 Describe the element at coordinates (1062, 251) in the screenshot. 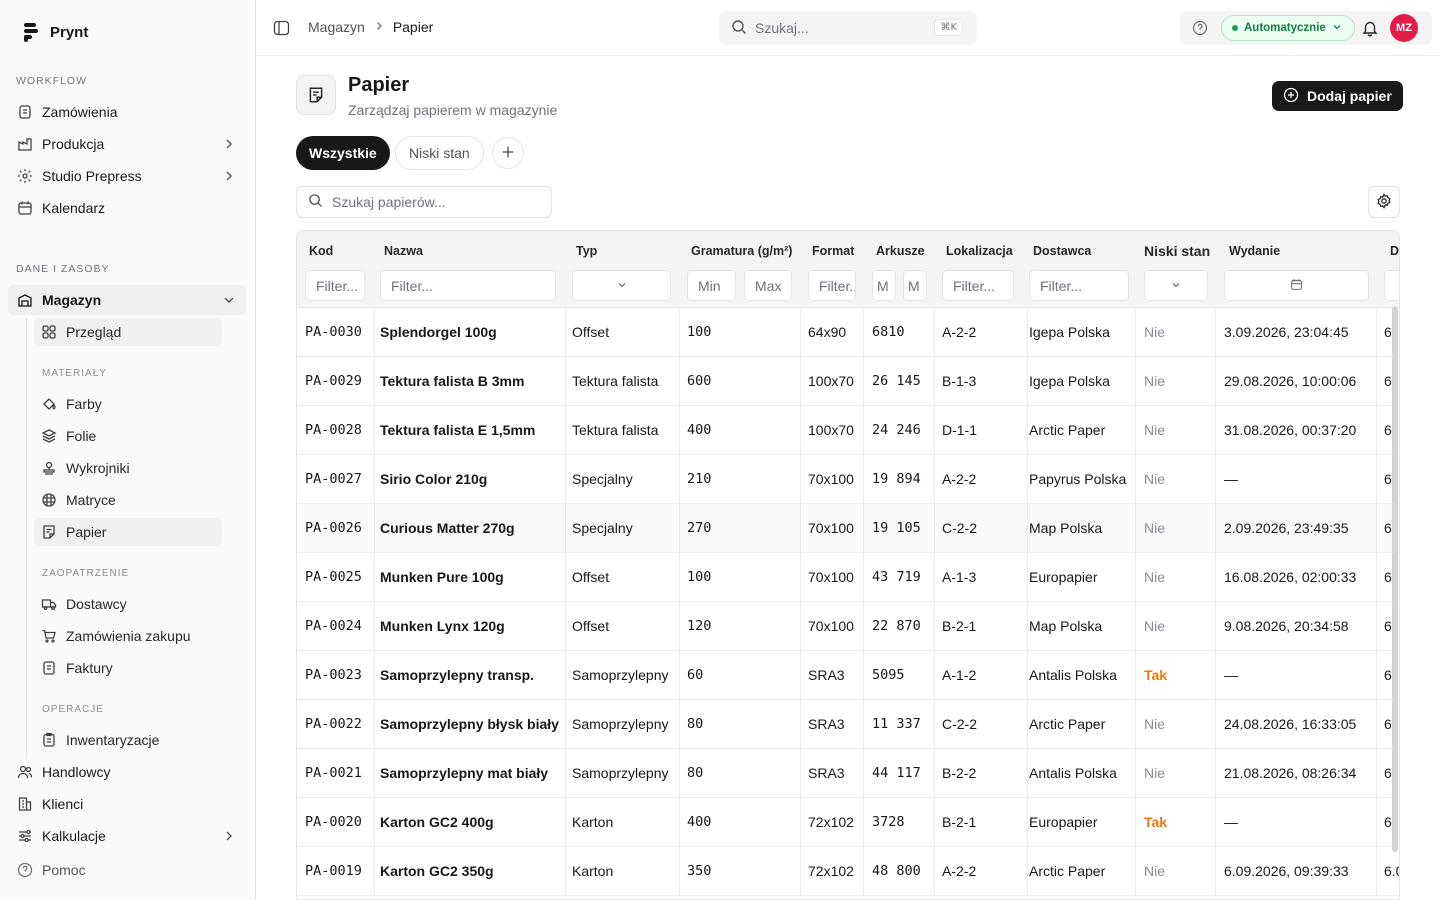

I see `column-header-supplier: Dostawca` at that location.